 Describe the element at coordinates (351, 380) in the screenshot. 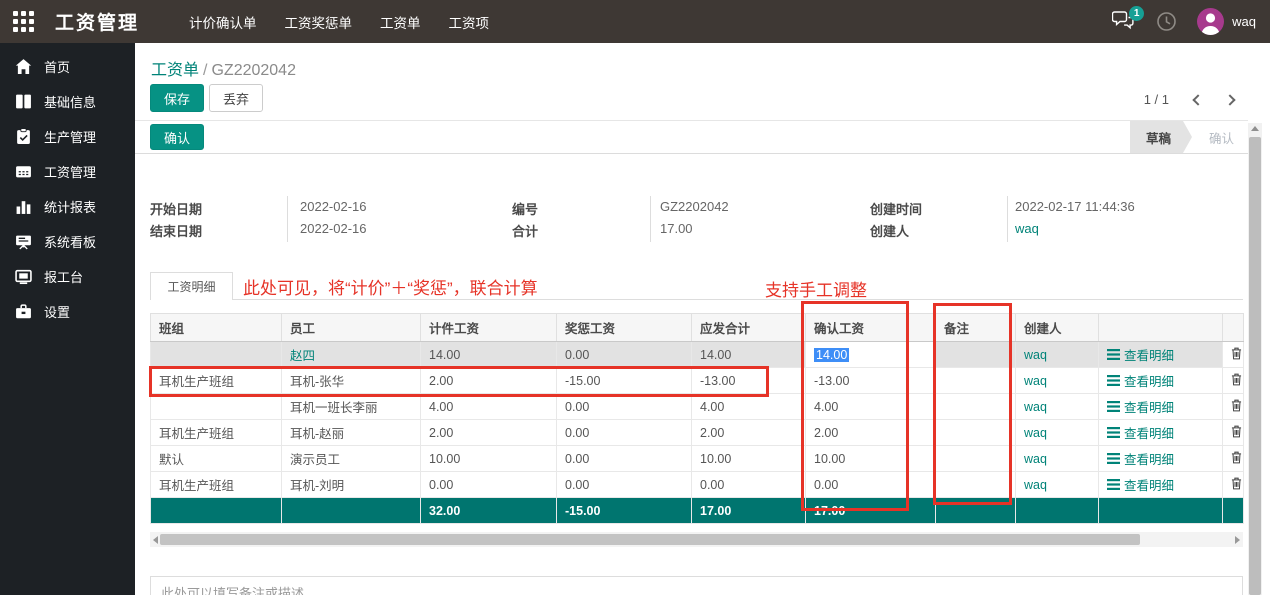

I see `cell-employee: 耳机-张华` at that location.